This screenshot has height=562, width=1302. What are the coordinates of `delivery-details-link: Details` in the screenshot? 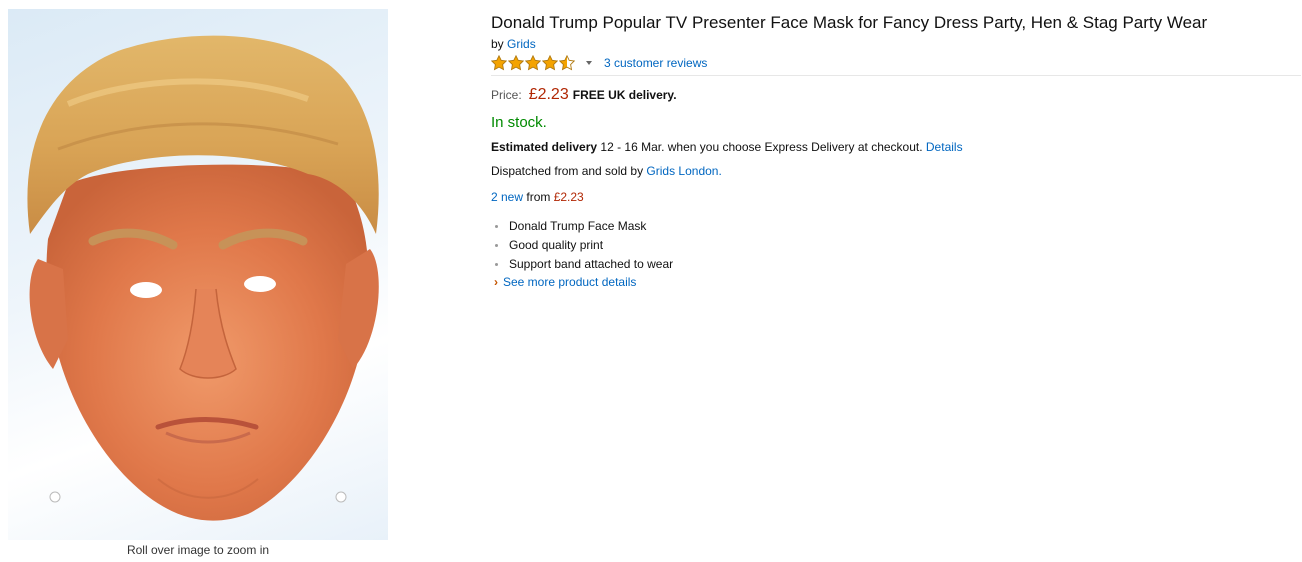 It's located at (944, 147).